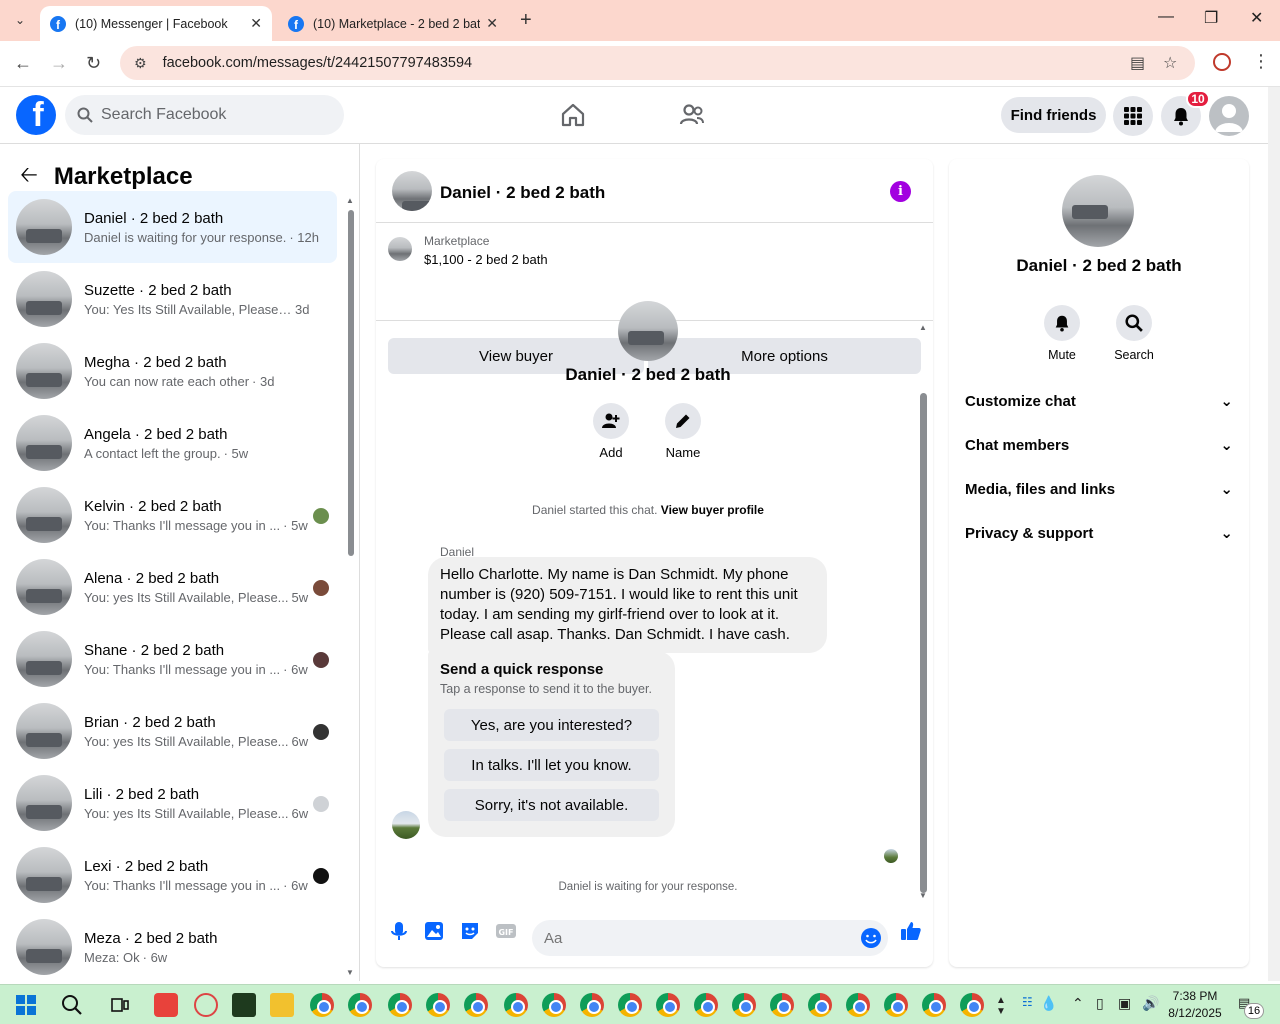 Image resolution: width=1280 pixels, height=1024 pixels. Describe the element at coordinates (1001, 1006) in the screenshot. I see `taskbar-scroll-icon: ▲ ▼` at that location.